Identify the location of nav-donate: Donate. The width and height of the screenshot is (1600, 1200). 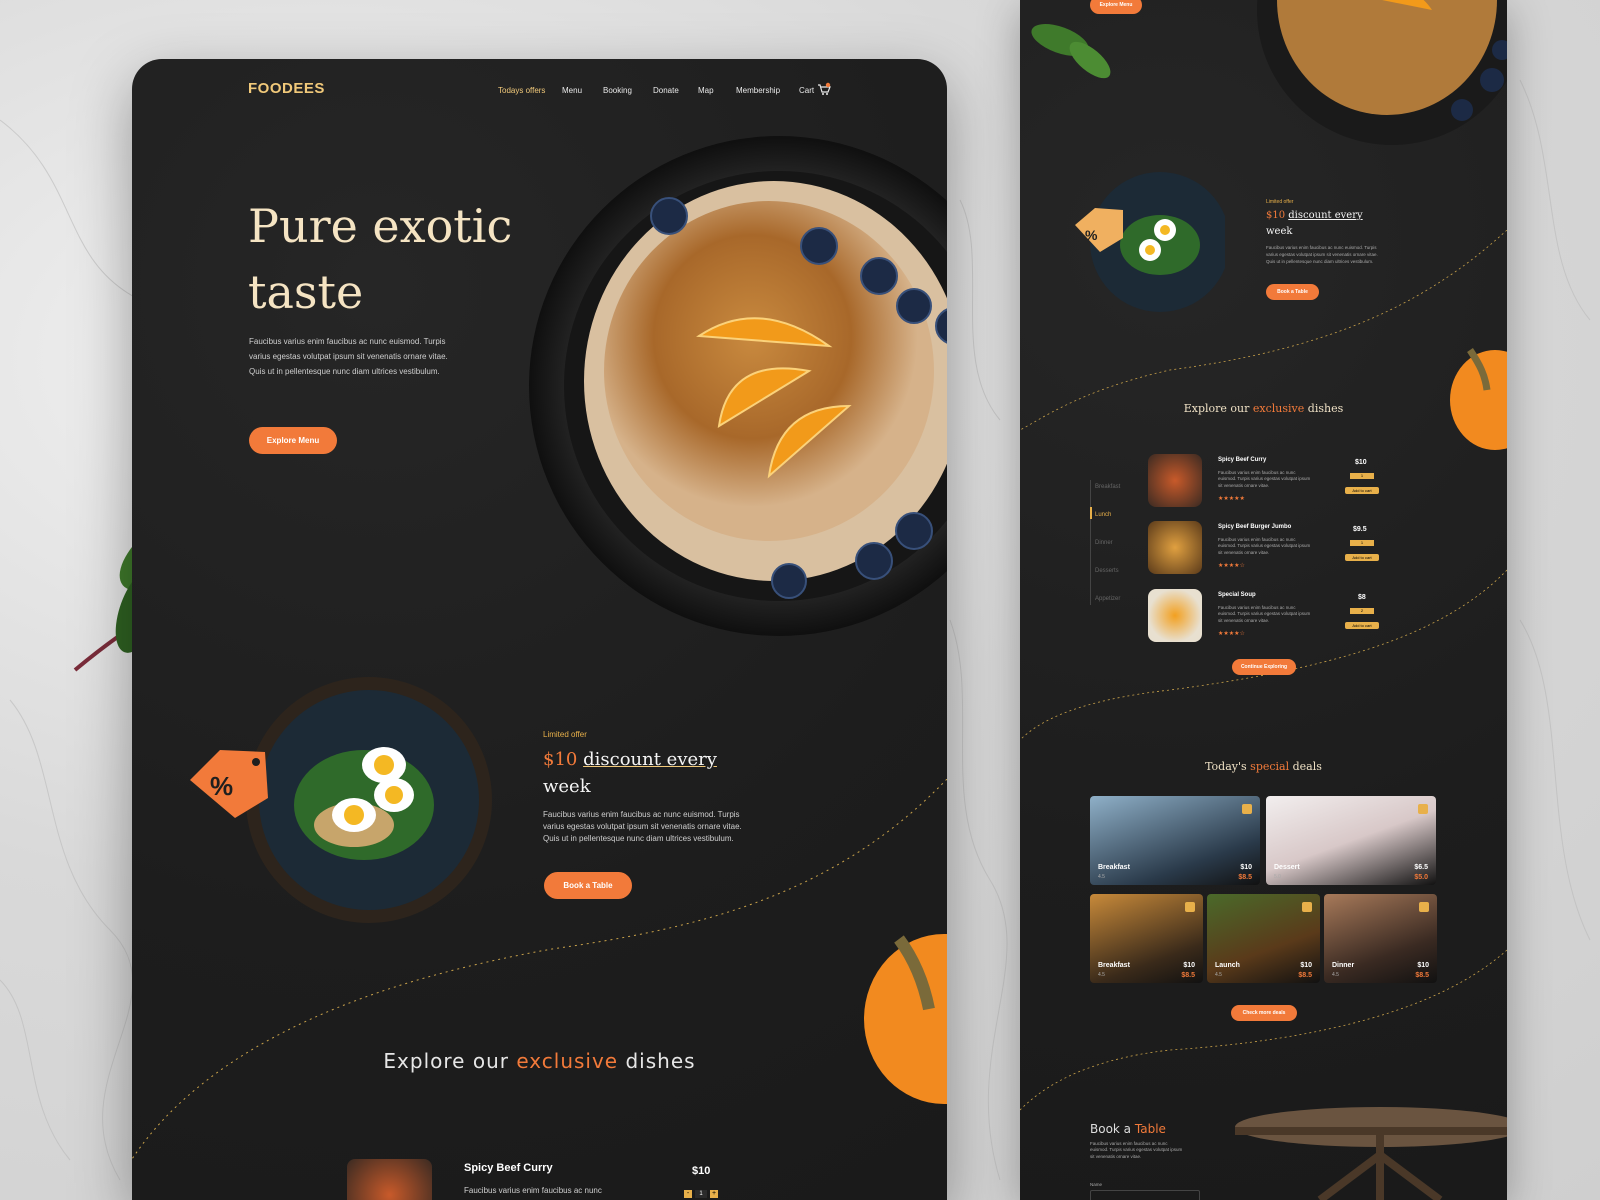
(666, 90).